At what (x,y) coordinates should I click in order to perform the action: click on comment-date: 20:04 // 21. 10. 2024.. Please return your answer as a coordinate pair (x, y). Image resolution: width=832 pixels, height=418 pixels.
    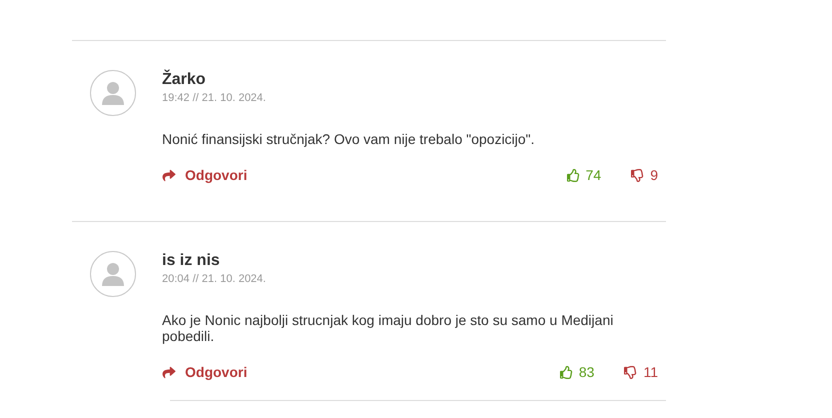
    Looking at the image, I should click on (214, 279).